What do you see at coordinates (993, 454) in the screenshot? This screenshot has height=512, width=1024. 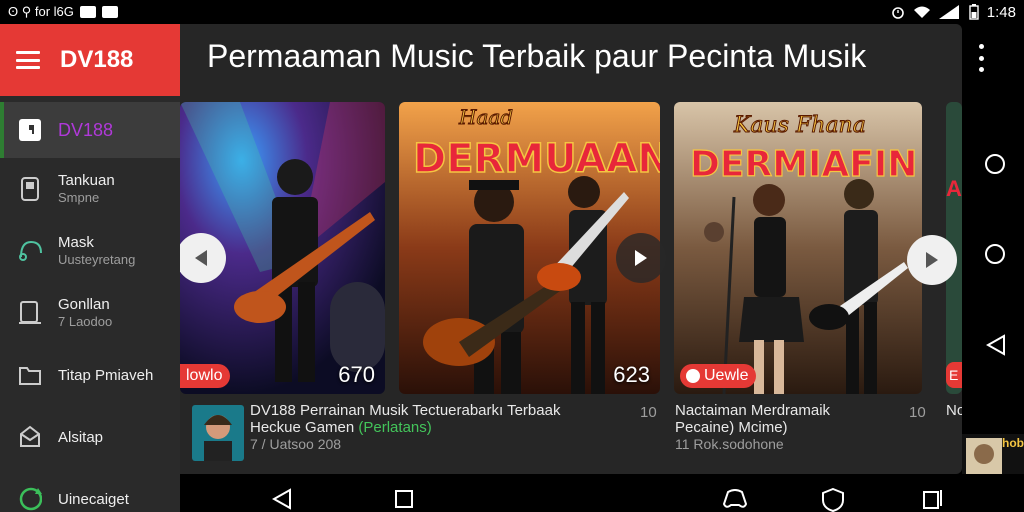 I see `floating-thumbnail: hob` at bounding box center [993, 454].